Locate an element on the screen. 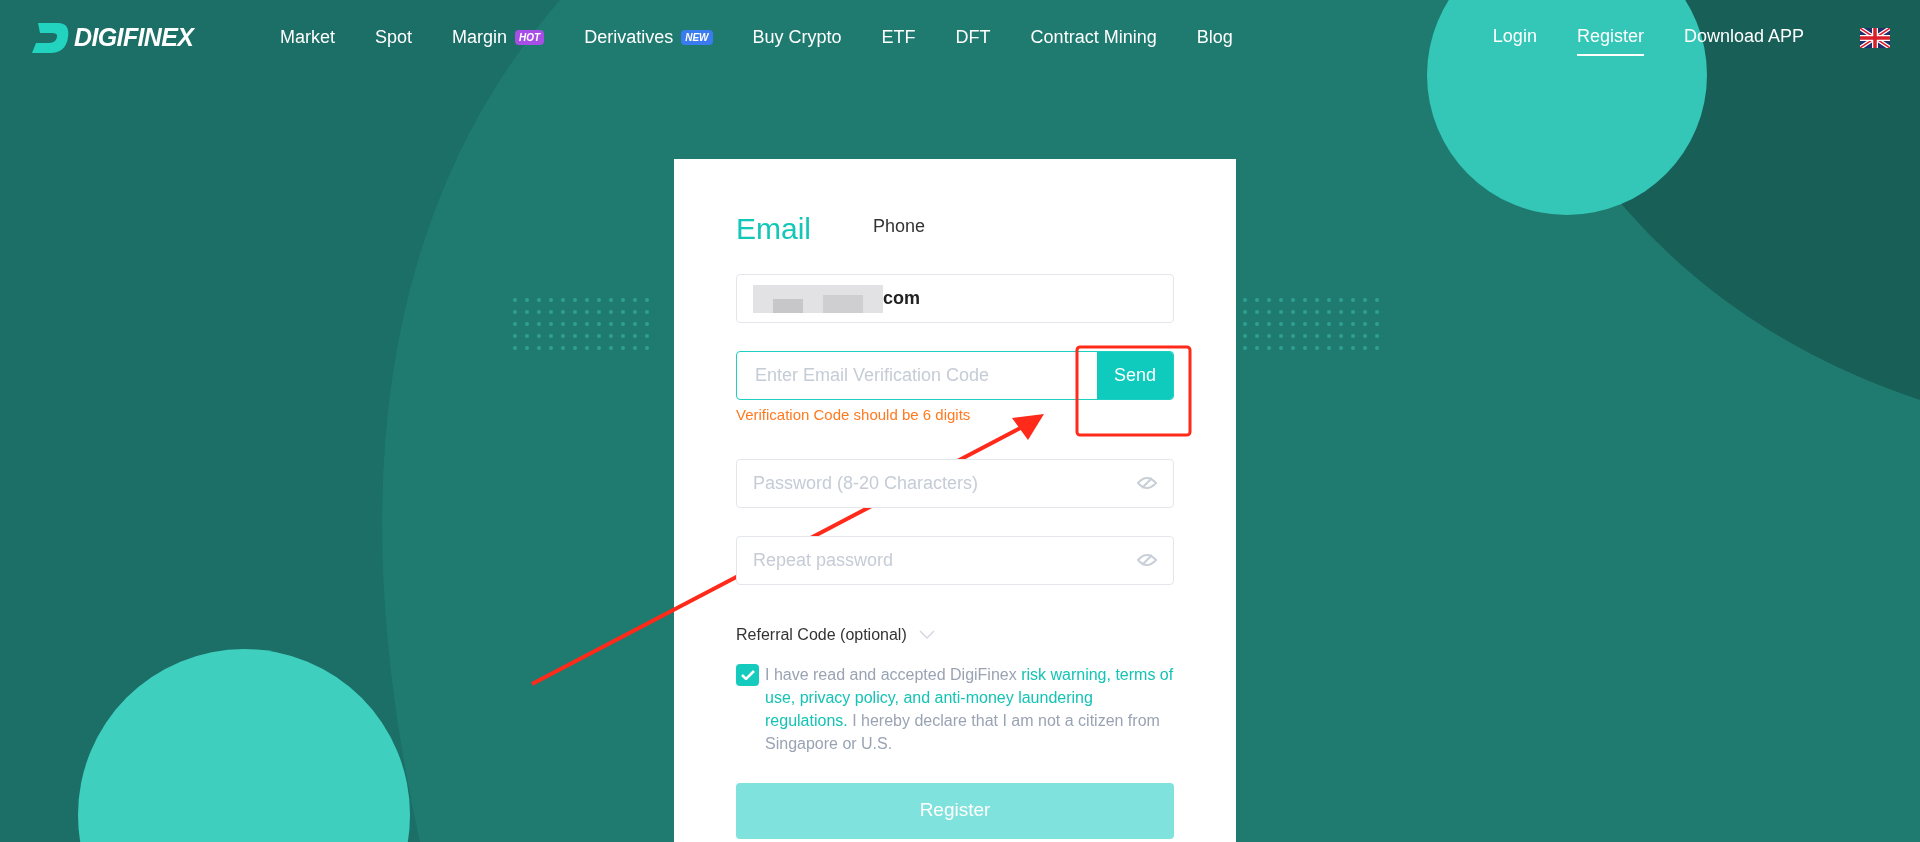  consent-text: I have read and accepted DigiFinex risk warning, terms of use, privacy policy, and anti-money laundering regulations. I hereby declare that I am not a citizen from Singapore or U.S. is located at coordinates (969, 709).